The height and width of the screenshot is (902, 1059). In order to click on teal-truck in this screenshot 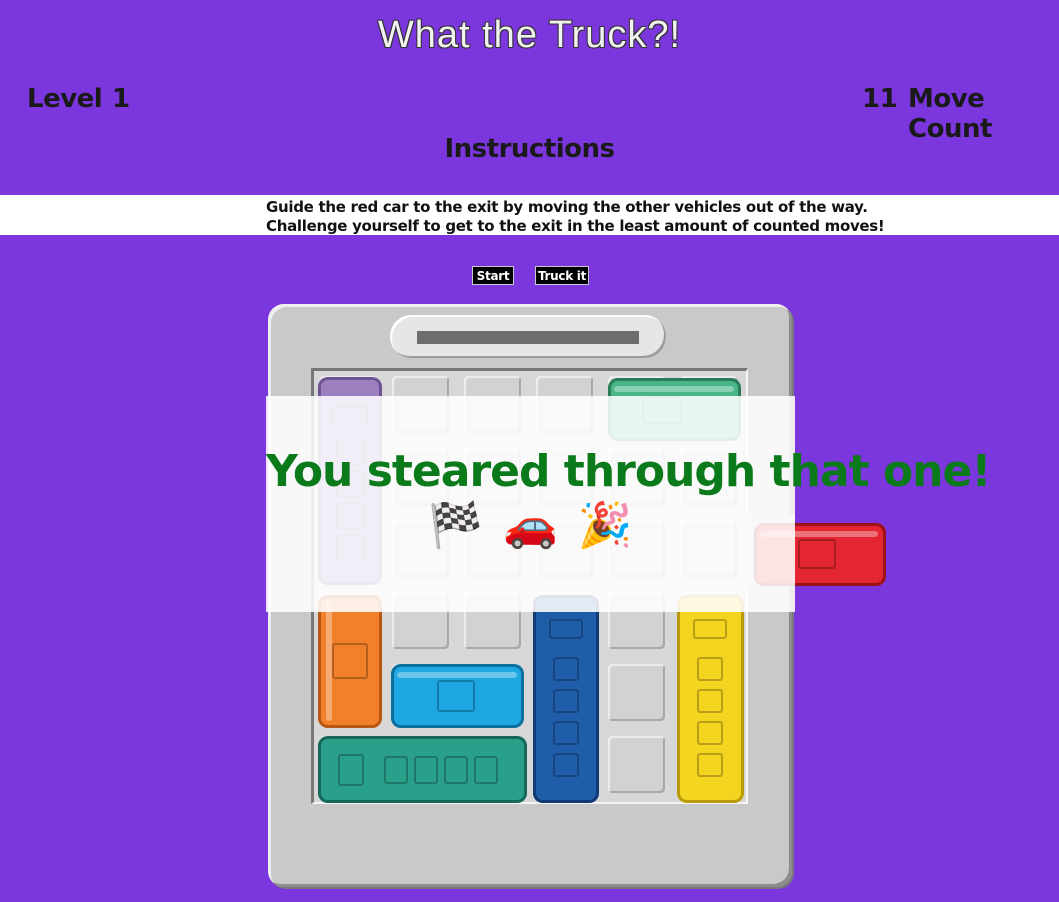, I will do `click(422, 769)`.